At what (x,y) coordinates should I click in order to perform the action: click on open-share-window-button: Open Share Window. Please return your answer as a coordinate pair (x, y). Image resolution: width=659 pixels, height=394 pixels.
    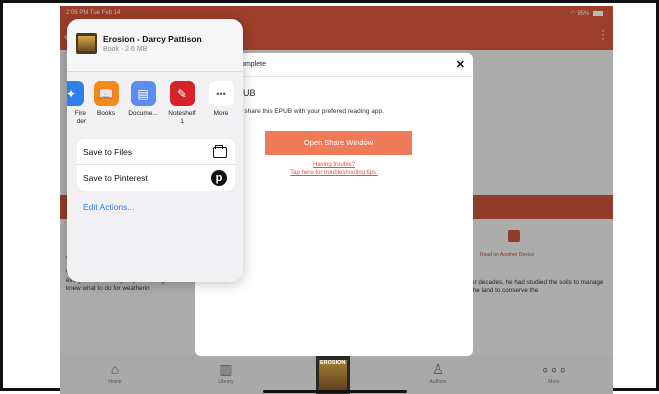
    Looking at the image, I should click on (338, 143).